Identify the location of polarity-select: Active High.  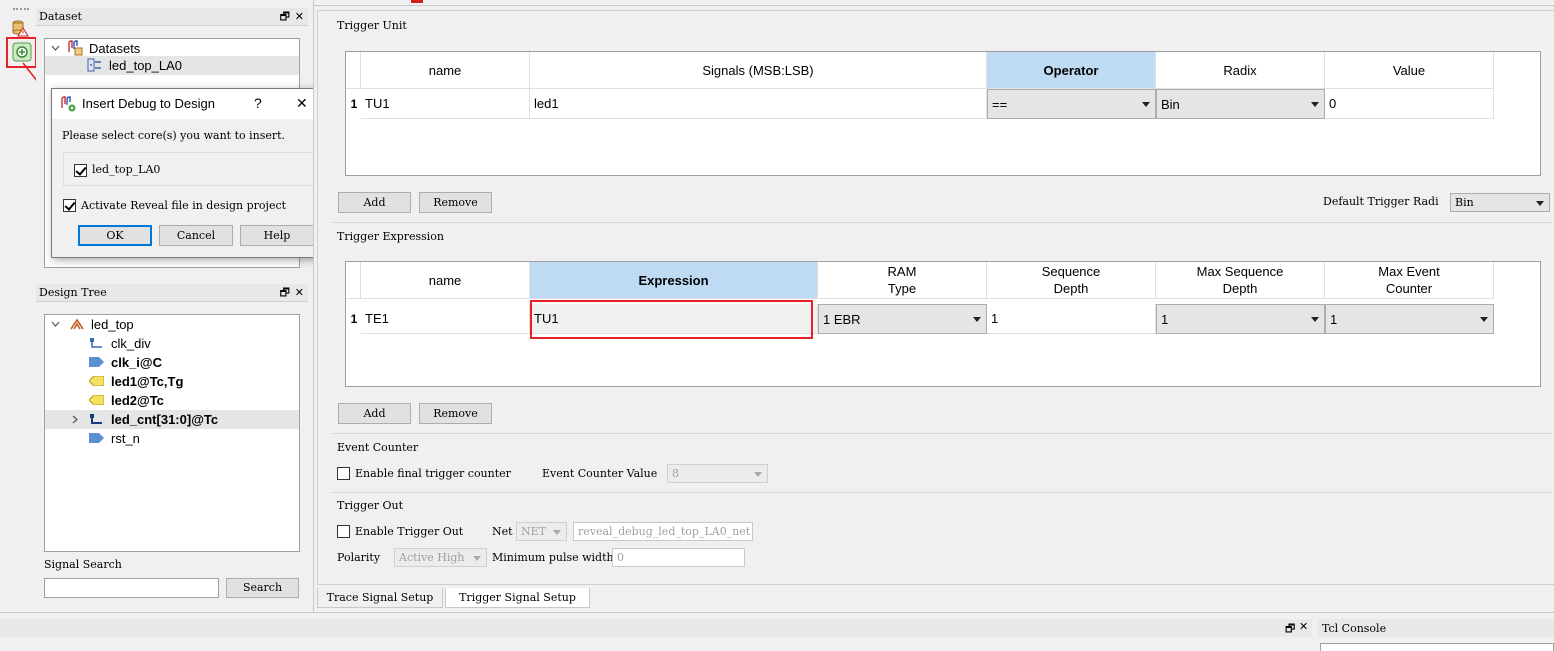
(440, 557).